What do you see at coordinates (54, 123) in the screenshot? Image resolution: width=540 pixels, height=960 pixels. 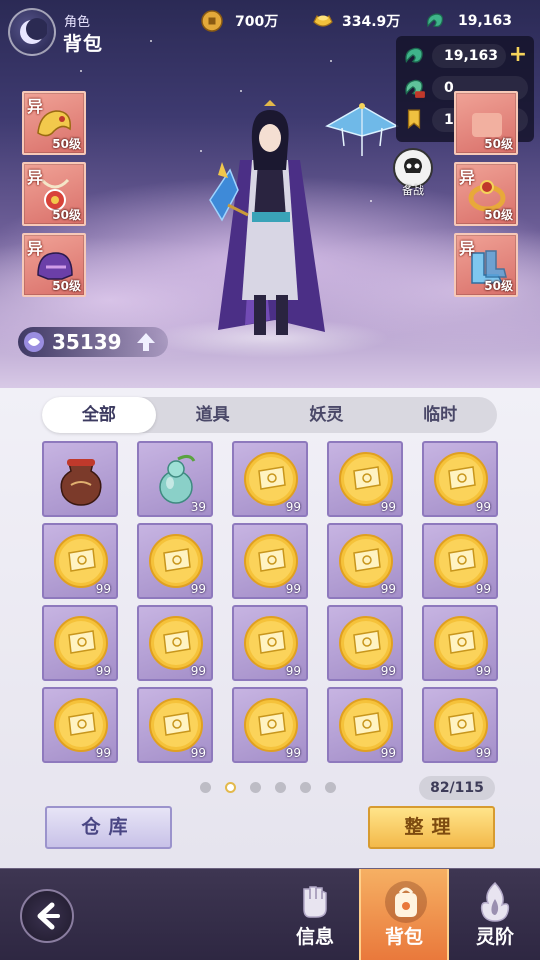 I see `equip-slot-left-1: 异 50级` at bounding box center [54, 123].